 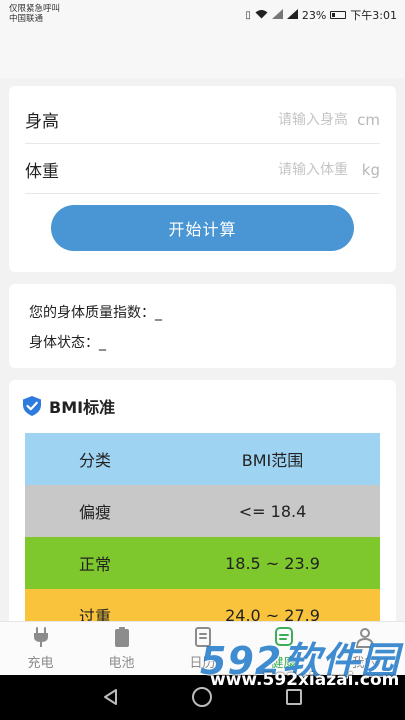 I want to click on battery-percent: 23%, so click(x=314, y=15).